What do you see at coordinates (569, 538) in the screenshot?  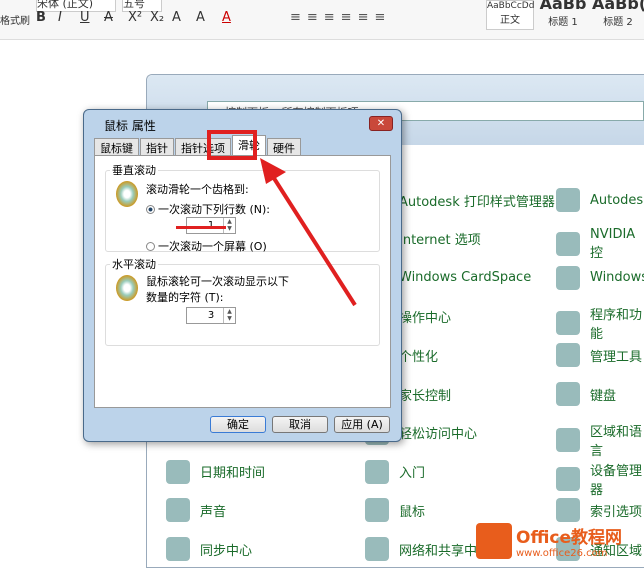 I see `watermark-brand: Office教程网` at bounding box center [569, 538].